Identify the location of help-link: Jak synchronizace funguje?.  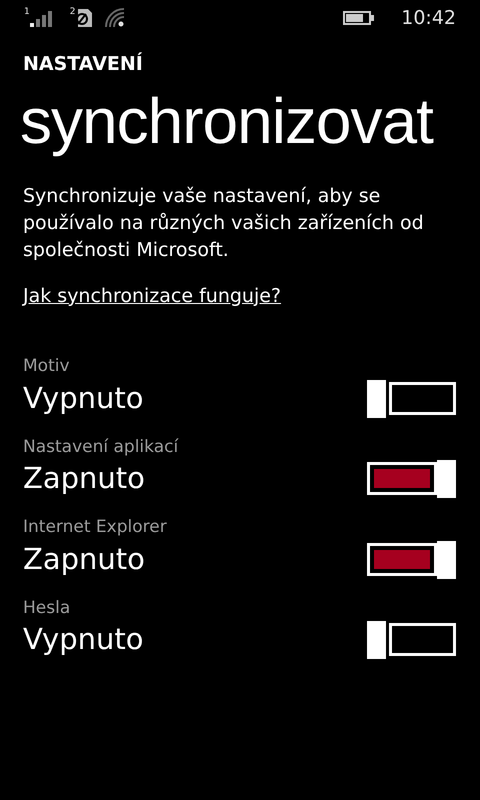
(152, 295).